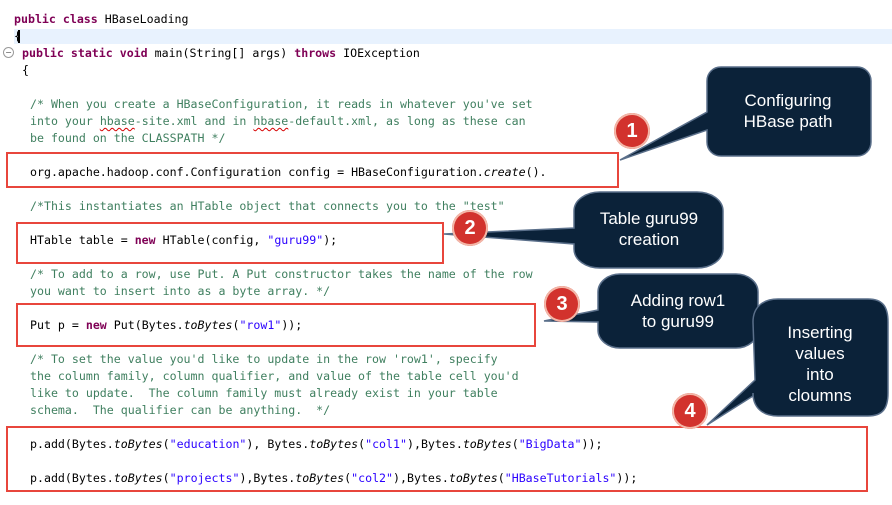 Image resolution: width=892 pixels, height=505 pixels. What do you see at coordinates (788, 111) in the screenshot?
I see `callout-text-1: Configuring HBase path` at bounding box center [788, 111].